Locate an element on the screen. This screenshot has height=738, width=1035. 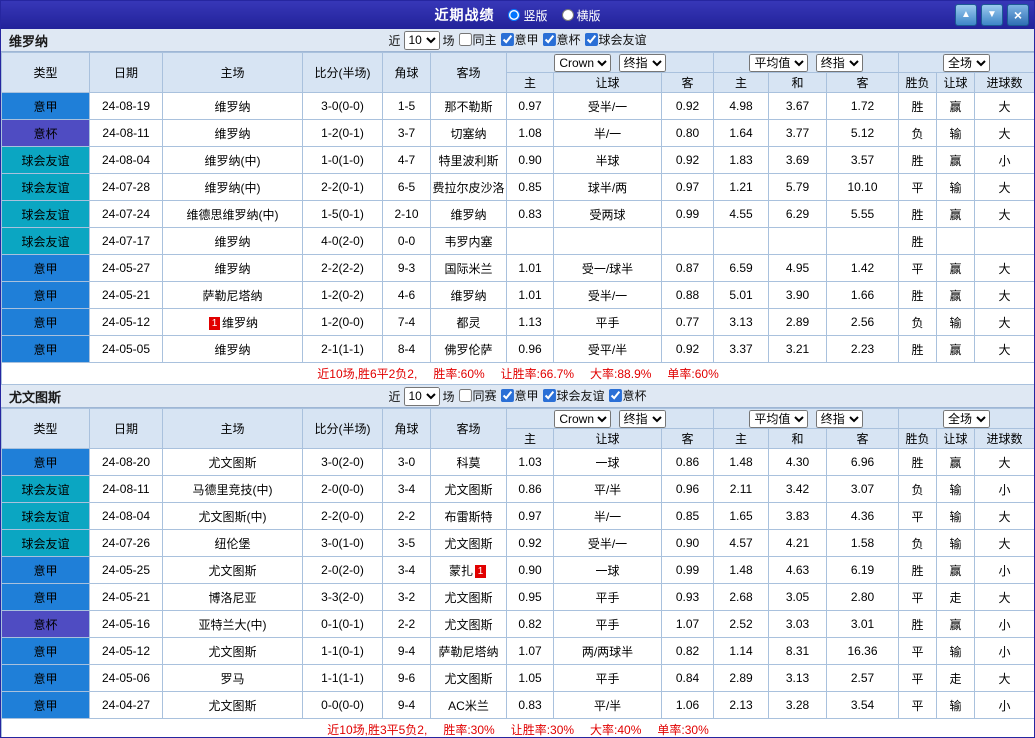
layout-radio-vertical: 竖版 is located at coordinates (528, 15).